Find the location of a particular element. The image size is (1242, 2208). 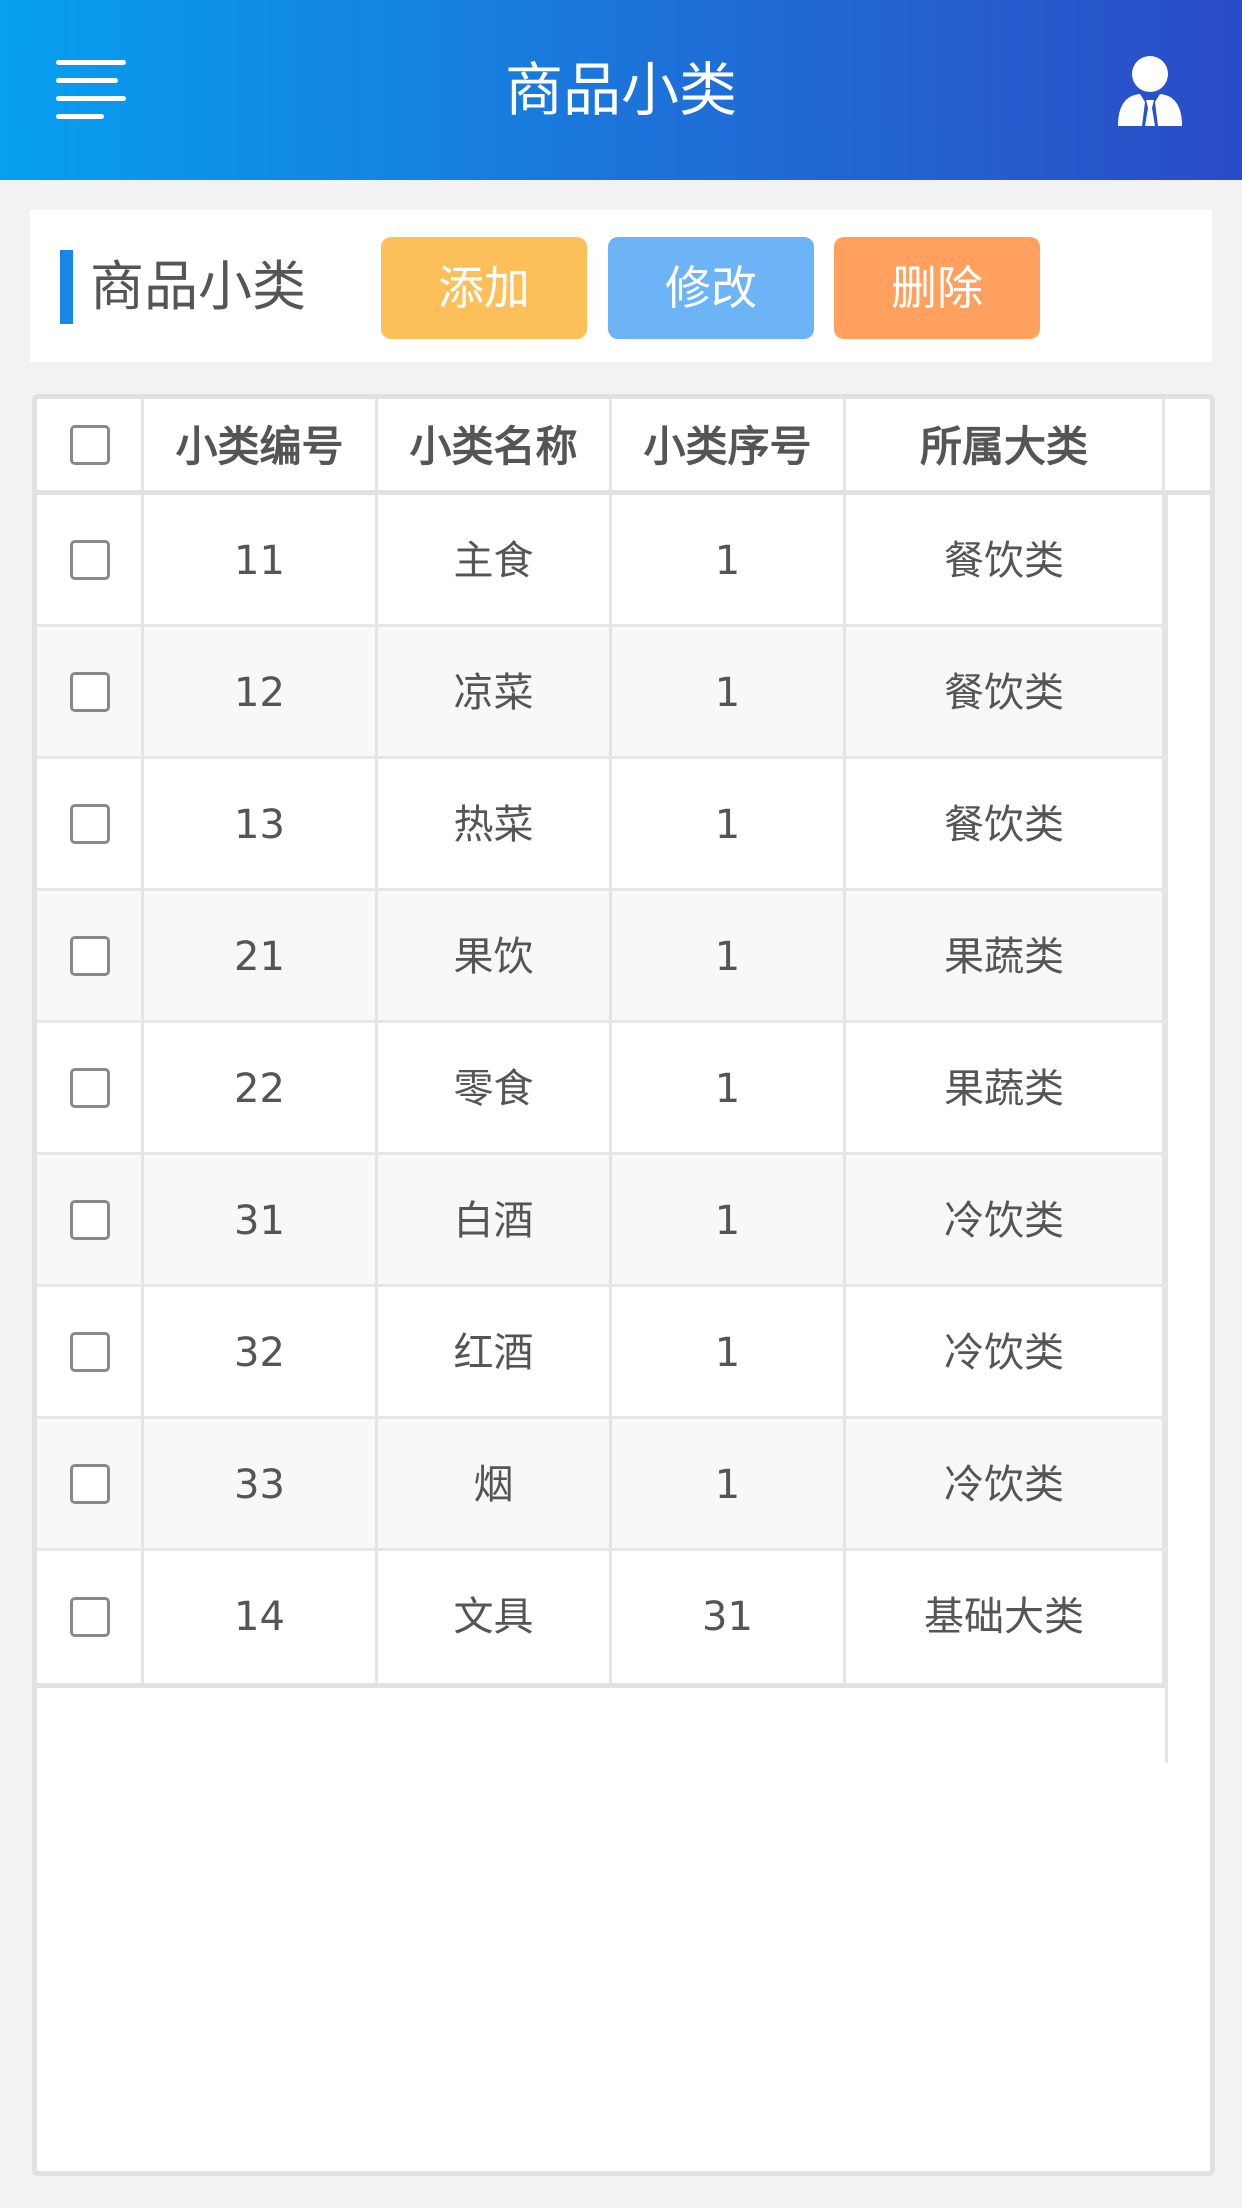

column-divider-right is located at coordinates (1166, 1129).